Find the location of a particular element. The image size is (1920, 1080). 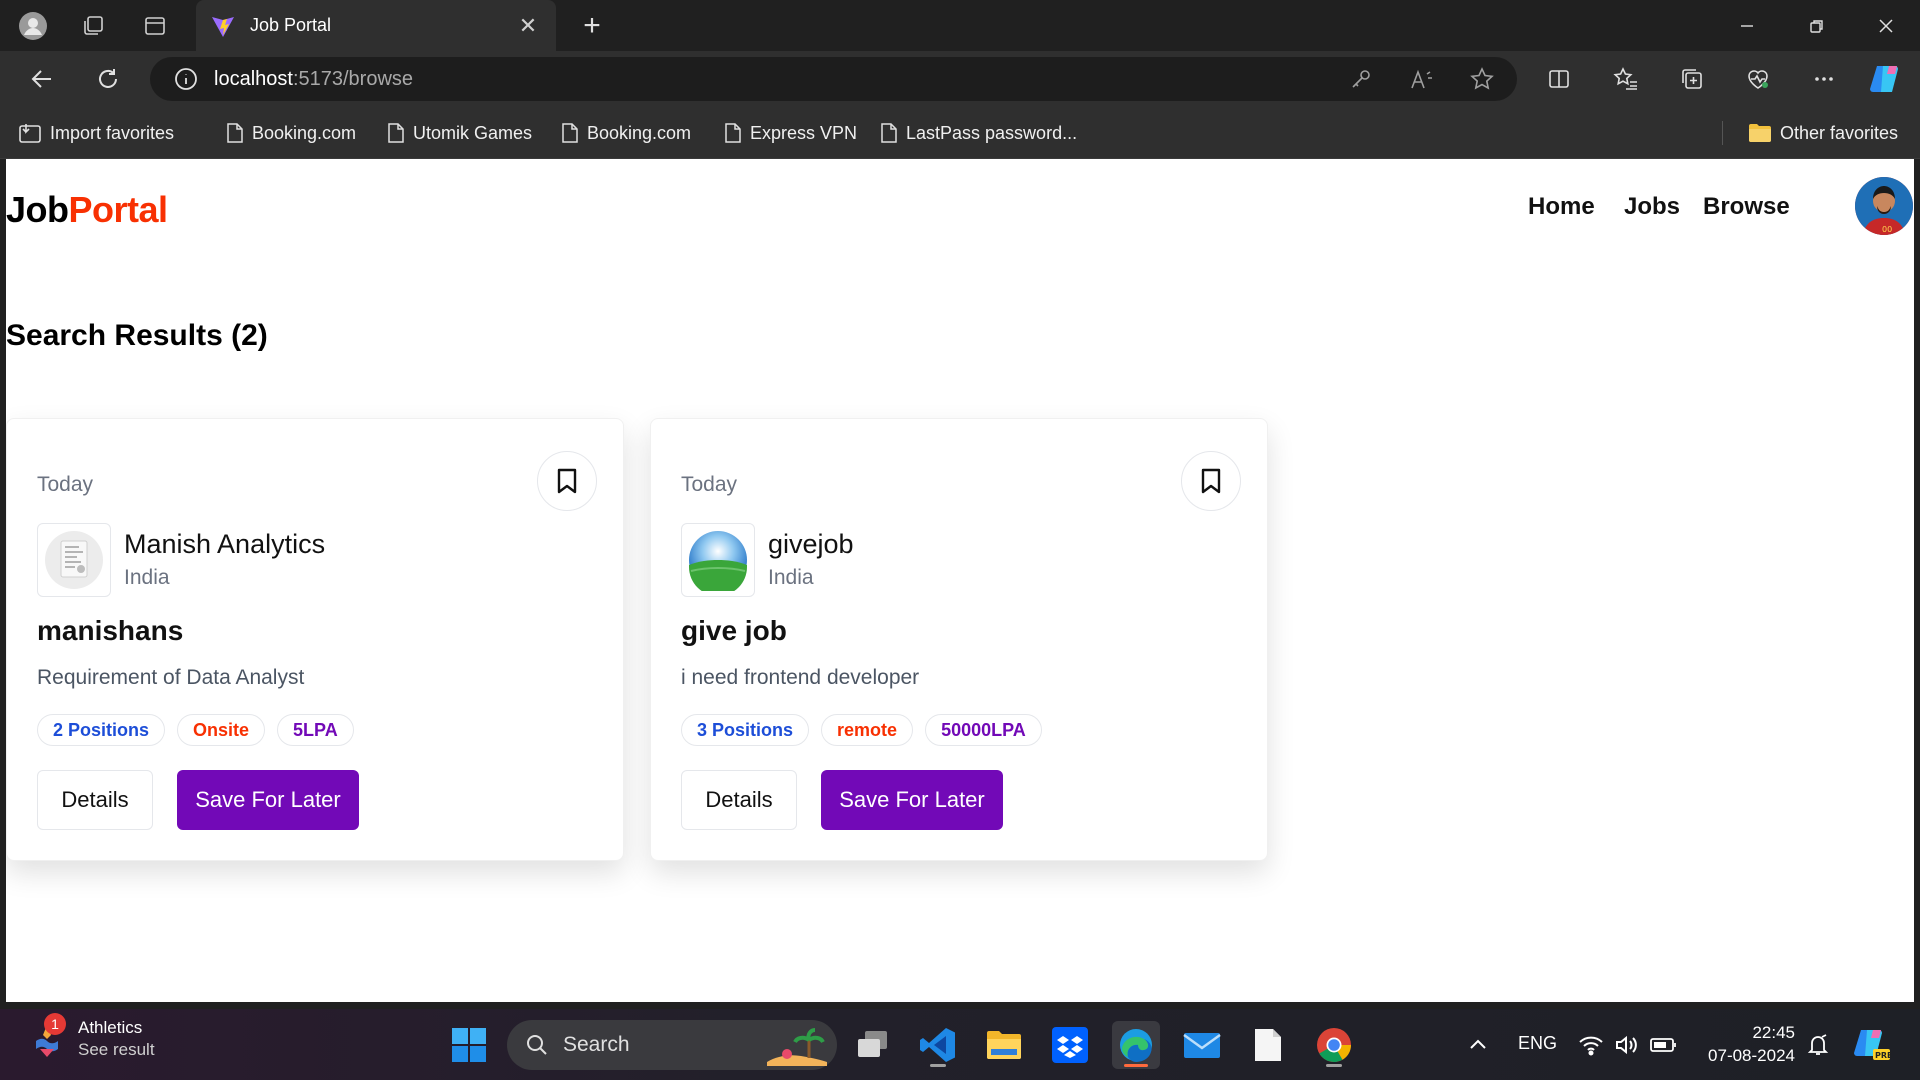

windows-logo-icon is located at coordinates (469, 1045).